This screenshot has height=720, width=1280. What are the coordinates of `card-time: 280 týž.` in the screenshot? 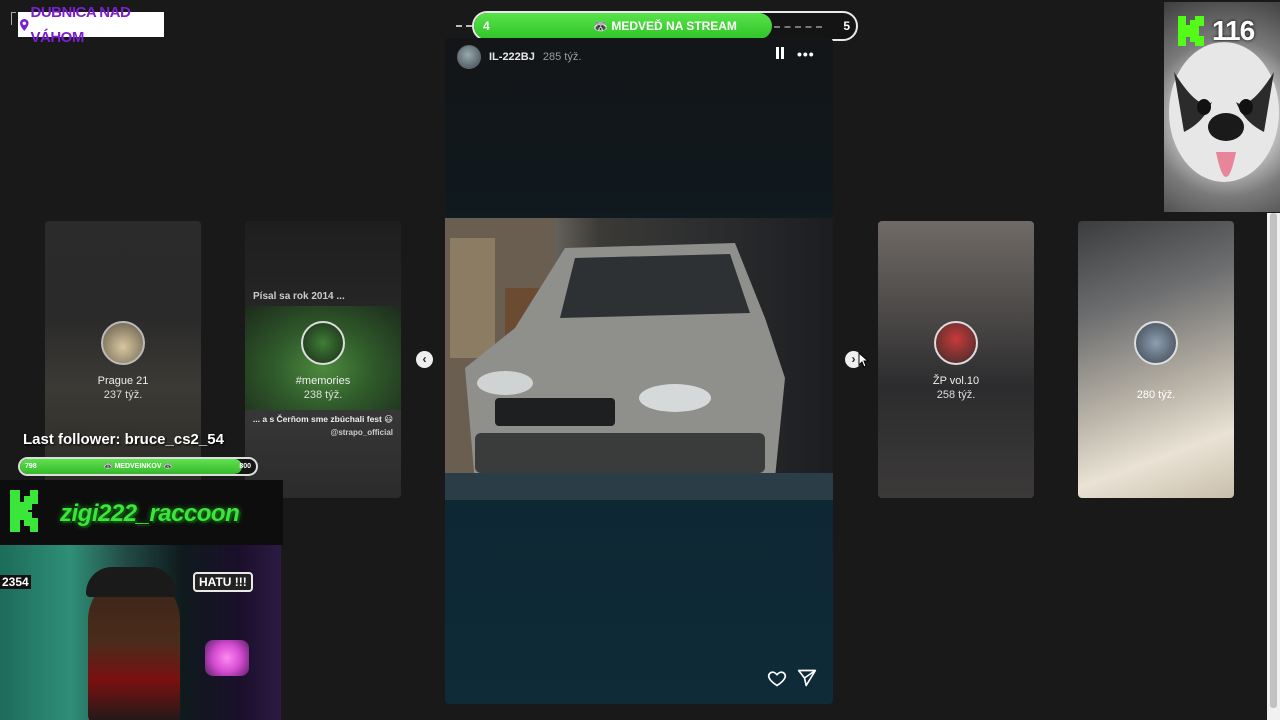 It's located at (1156, 395).